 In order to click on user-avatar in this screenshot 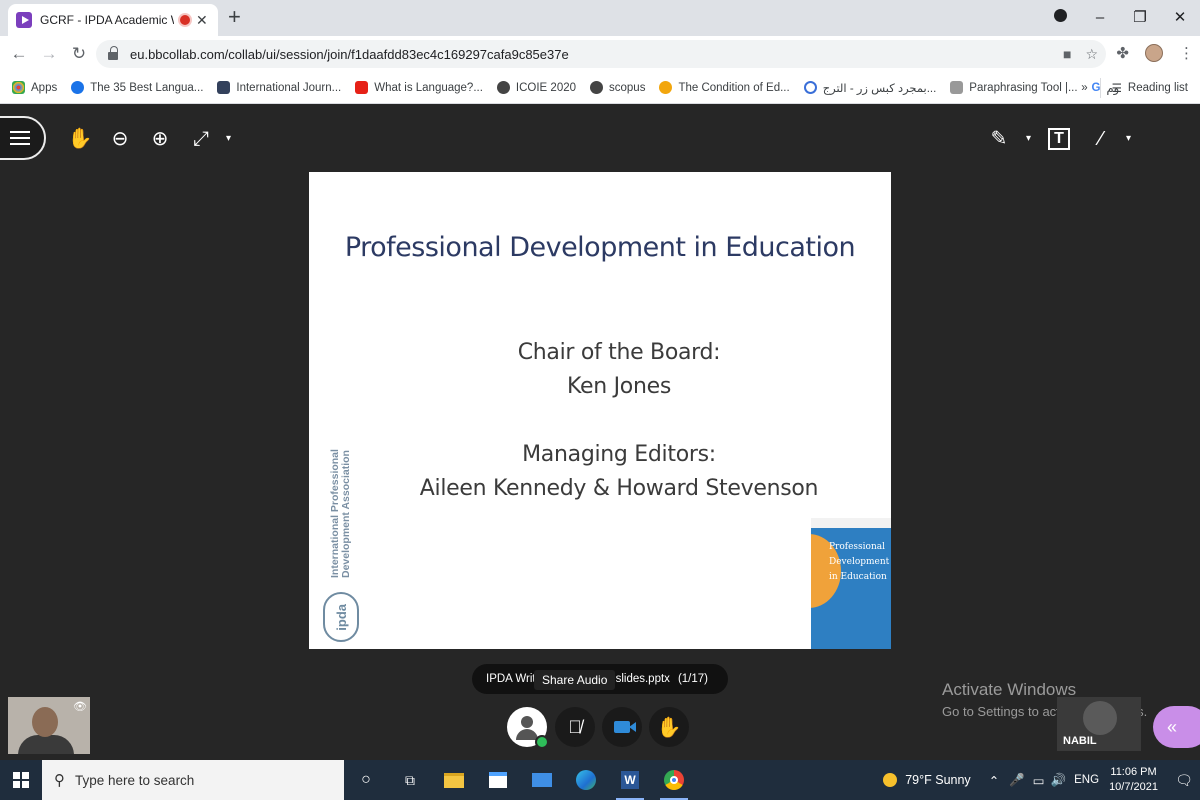, I will do `click(1154, 53)`.